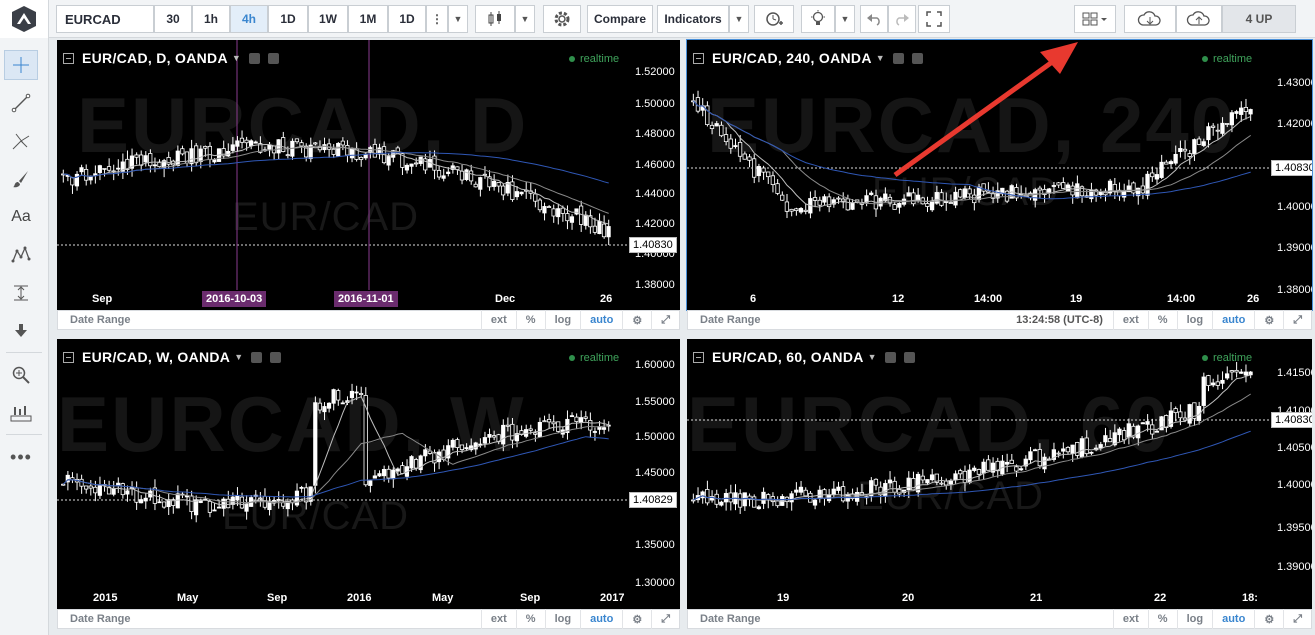 The height and width of the screenshot is (635, 1315). Describe the element at coordinates (437, 19) in the screenshot. I see `more-intervals-icon: ⋮` at that location.